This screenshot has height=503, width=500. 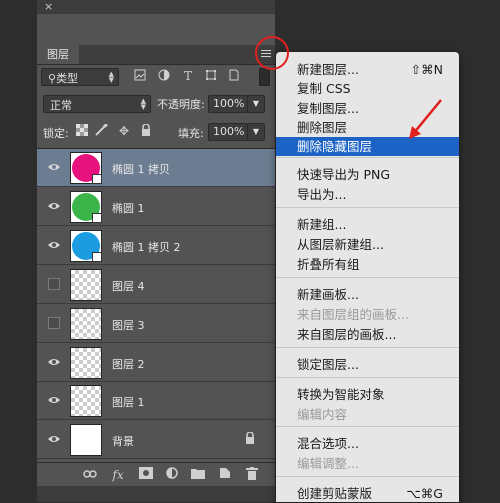 I want to click on menu-item-label: 复制 CSS, so click(x=324, y=88).